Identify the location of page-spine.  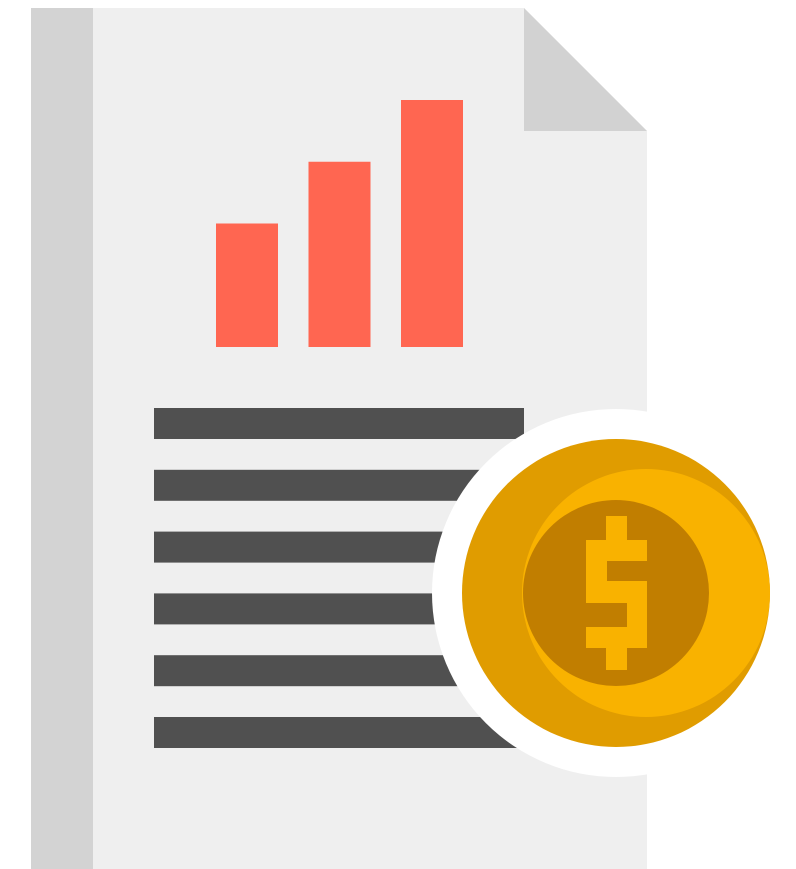
(62, 438).